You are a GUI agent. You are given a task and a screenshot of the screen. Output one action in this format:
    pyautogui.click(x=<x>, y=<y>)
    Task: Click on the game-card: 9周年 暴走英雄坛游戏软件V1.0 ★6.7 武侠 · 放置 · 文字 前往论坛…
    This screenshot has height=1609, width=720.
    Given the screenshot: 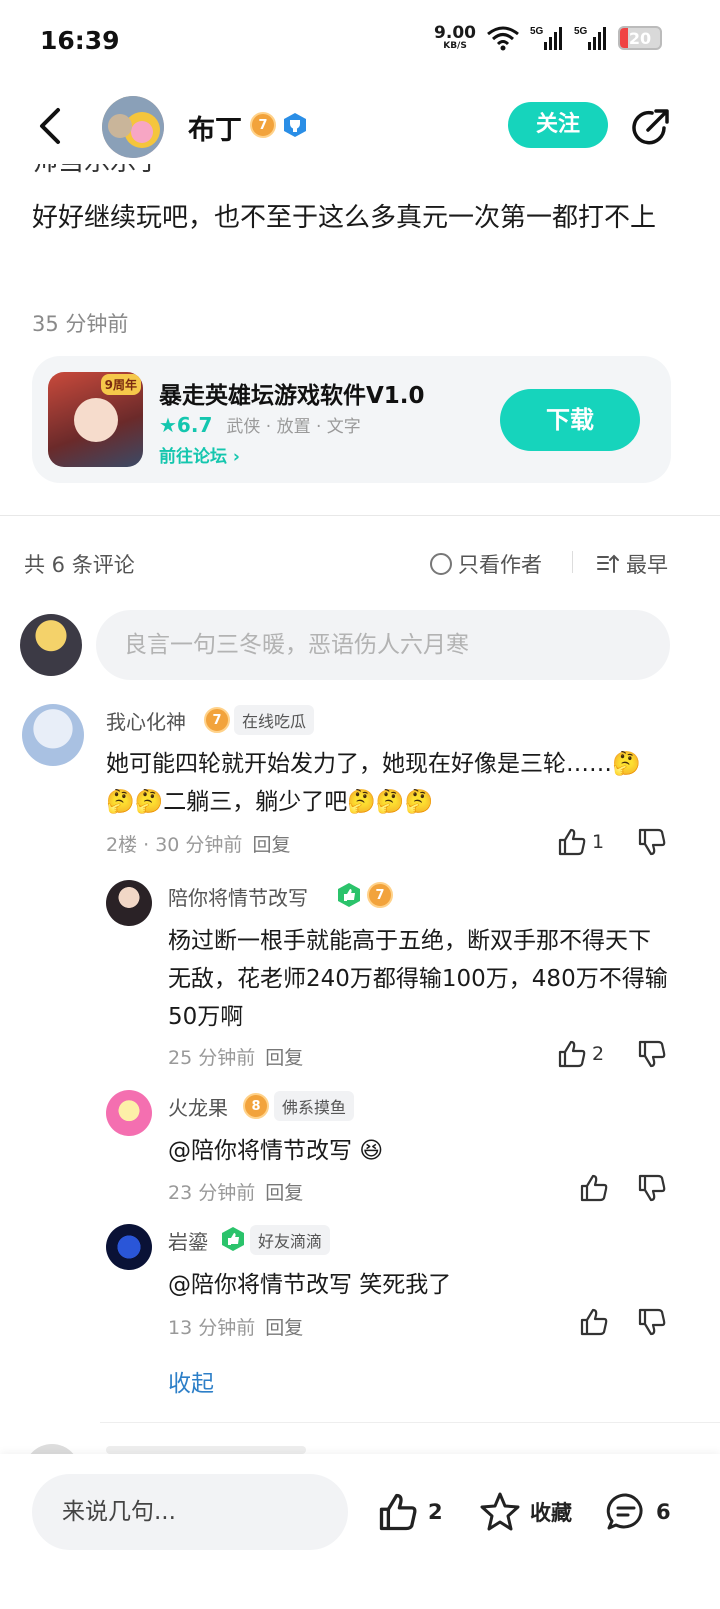 What is the action you would take?
    pyautogui.click(x=351, y=419)
    